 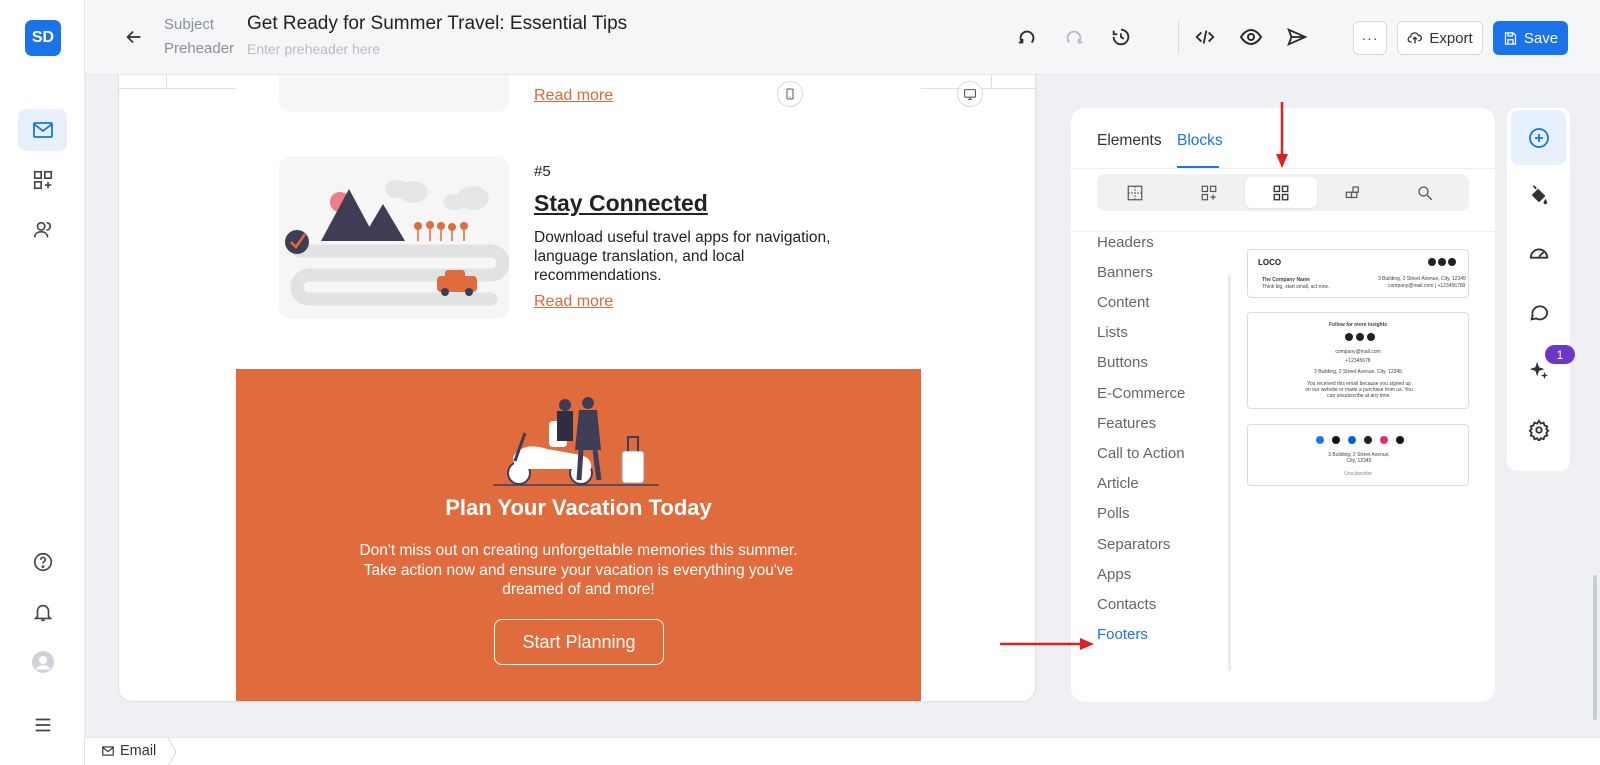 I want to click on settings-button, so click(x=1538, y=429).